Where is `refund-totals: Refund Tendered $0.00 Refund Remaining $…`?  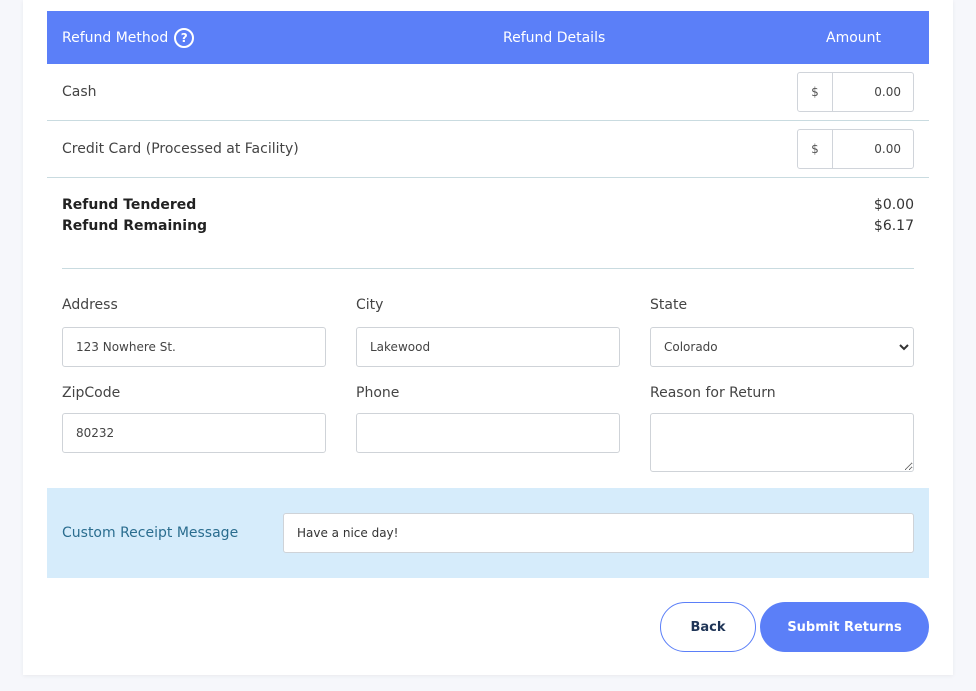 refund-totals: Refund Tendered $0.00 Refund Remaining $… is located at coordinates (488, 215).